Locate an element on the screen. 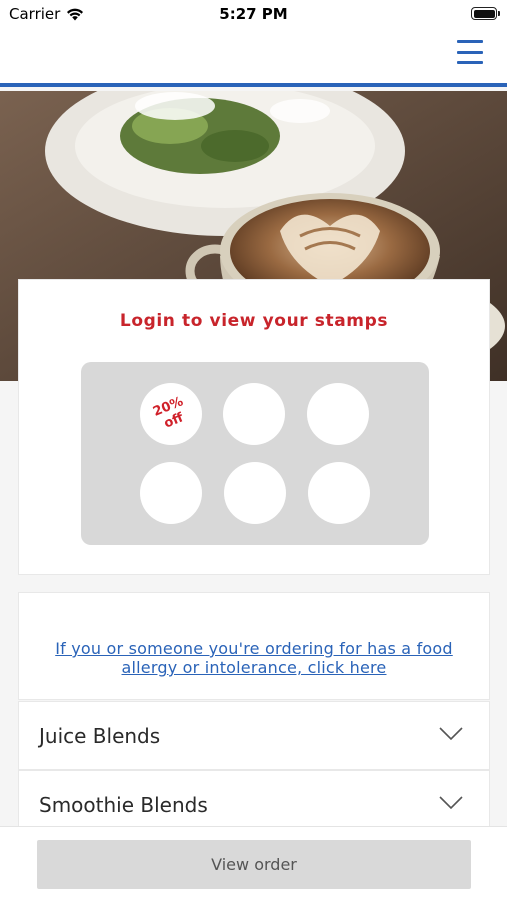 This screenshot has width=507, height=900. reward-label: 20% off is located at coordinates (168, 413).